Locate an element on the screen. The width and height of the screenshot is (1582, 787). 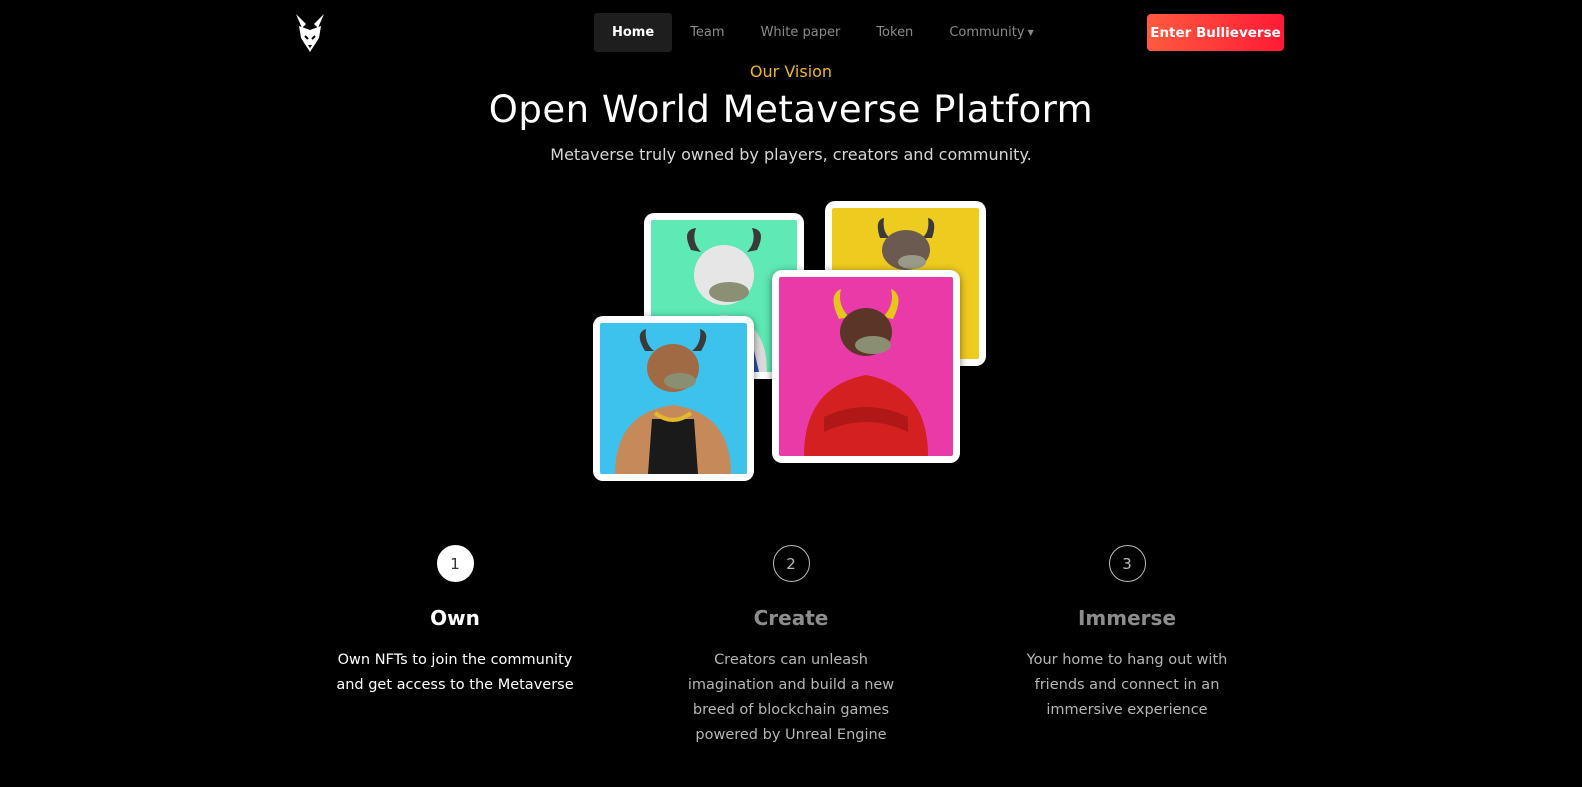
step-title: Own is located at coordinates (455, 618).